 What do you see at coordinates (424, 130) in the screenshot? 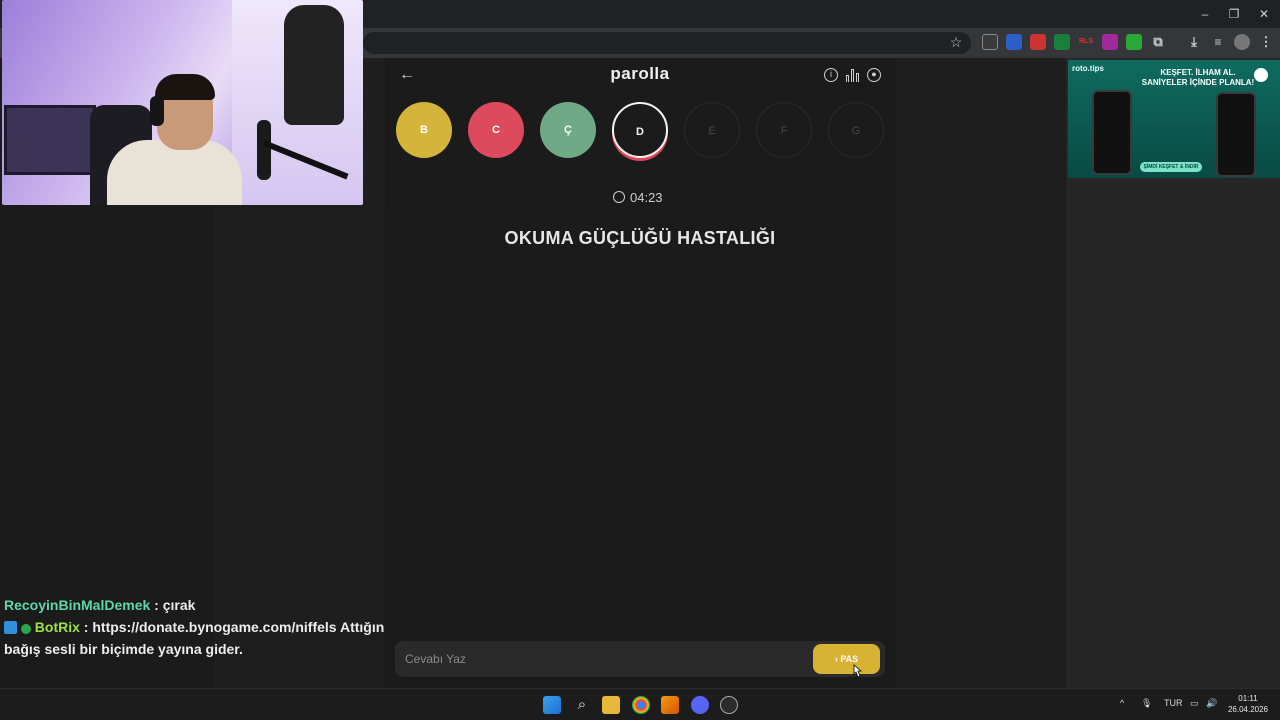
I see `letter-b: B` at bounding box center [424, 130].